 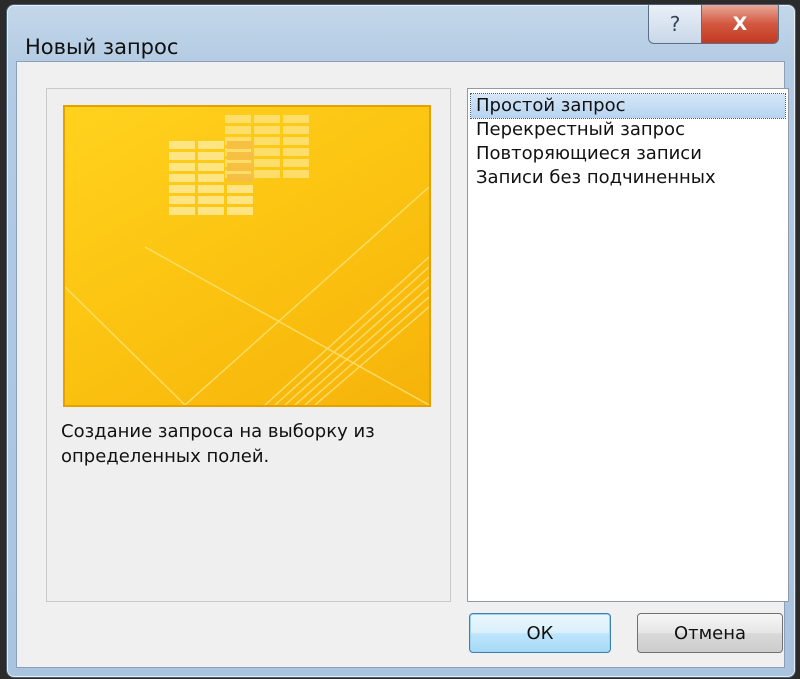 I want to click on help-button: ?, so click(x=675, y=24).